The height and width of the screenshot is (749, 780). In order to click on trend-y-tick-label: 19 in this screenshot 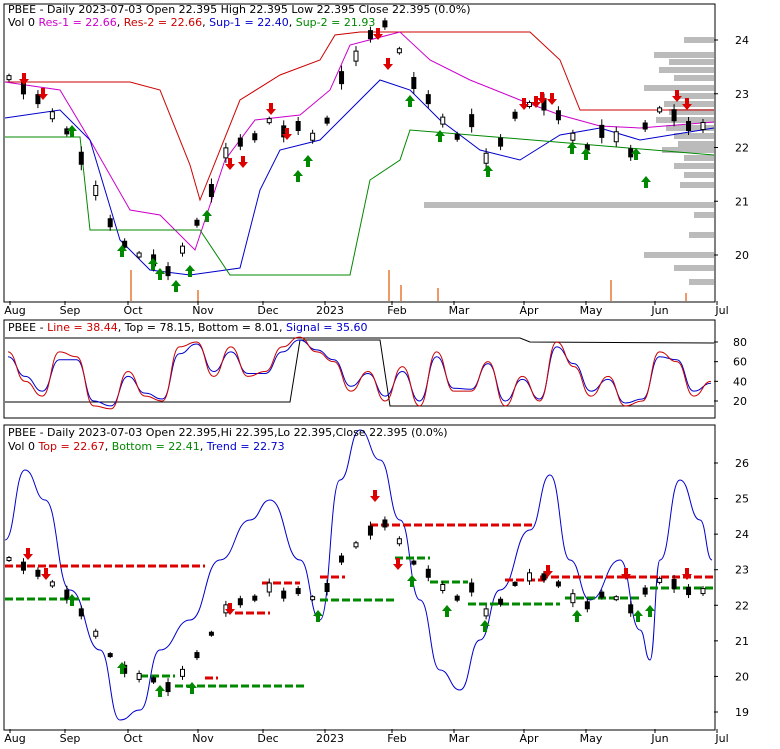, I will do `click(742, 712)`.